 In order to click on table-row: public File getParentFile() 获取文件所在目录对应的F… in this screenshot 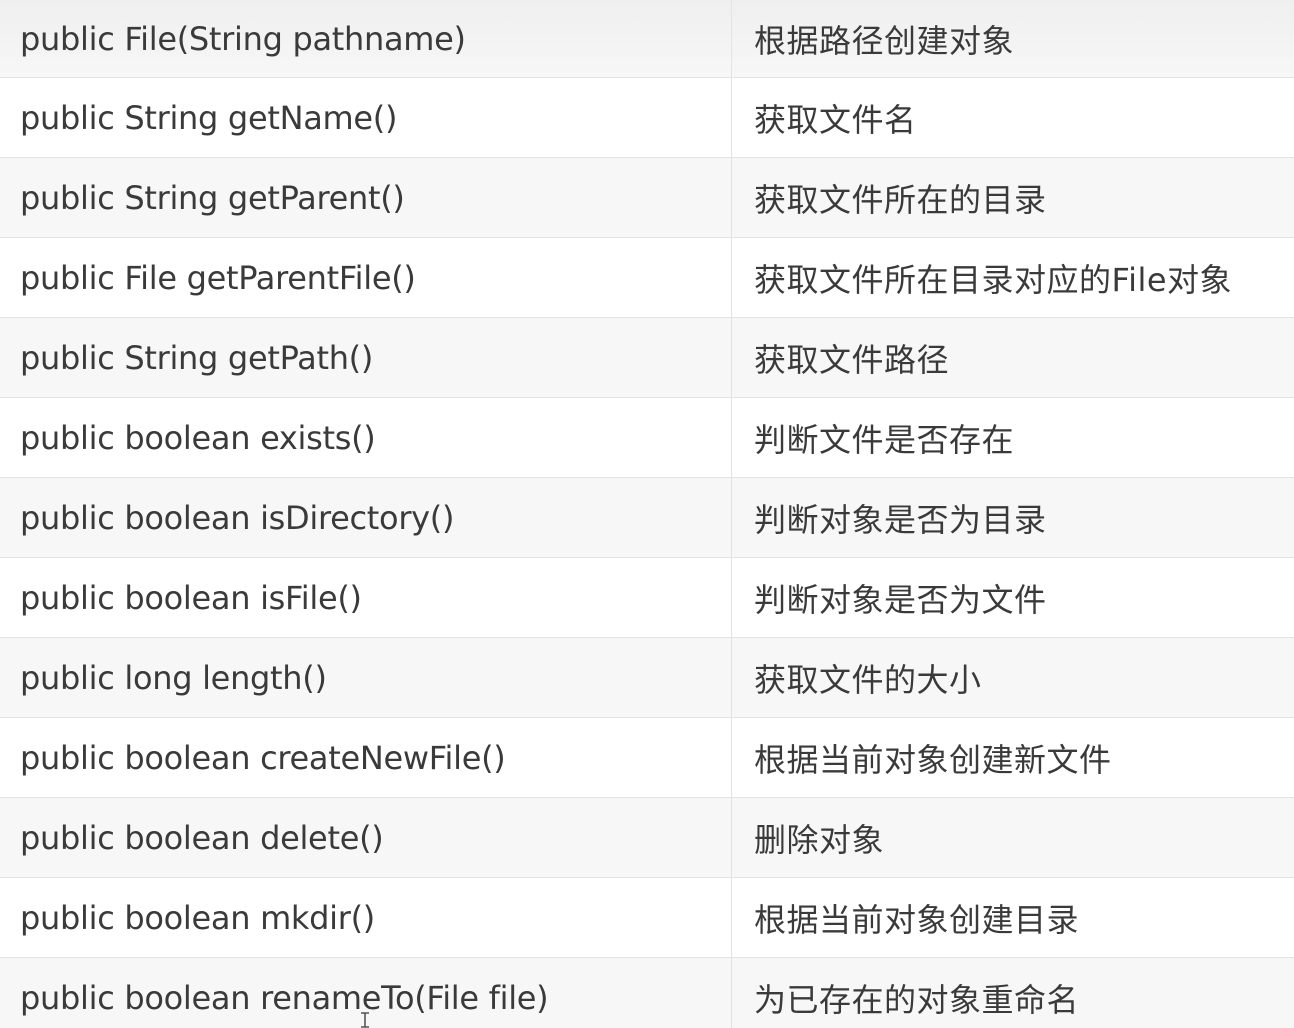, I will do `click(647, 278)`.